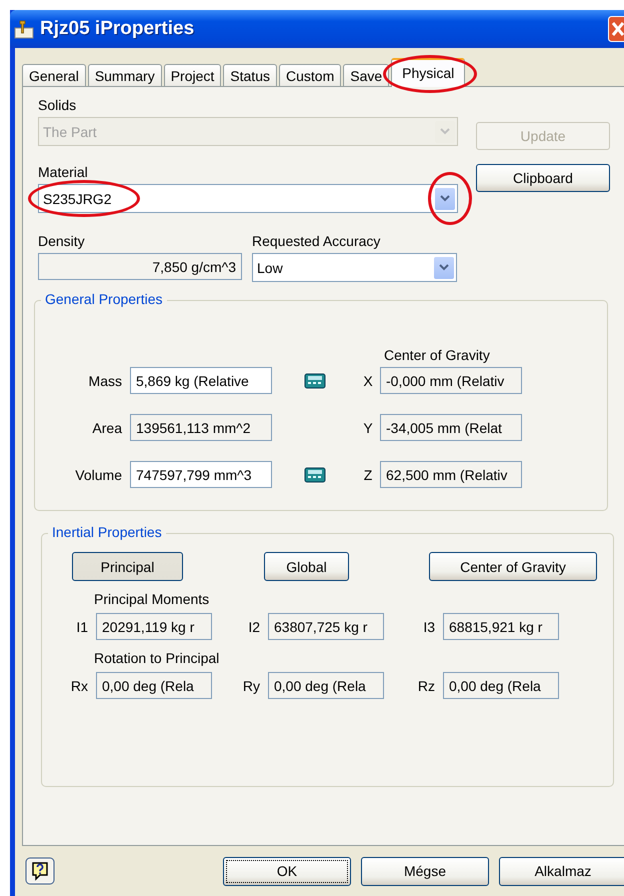 The width and height of the screenshot is (624, 896). What do you see at coordinates (152, 599) in the screenshot?
I see `section-heading: Principal Moments` at bounding box center [152, 599].